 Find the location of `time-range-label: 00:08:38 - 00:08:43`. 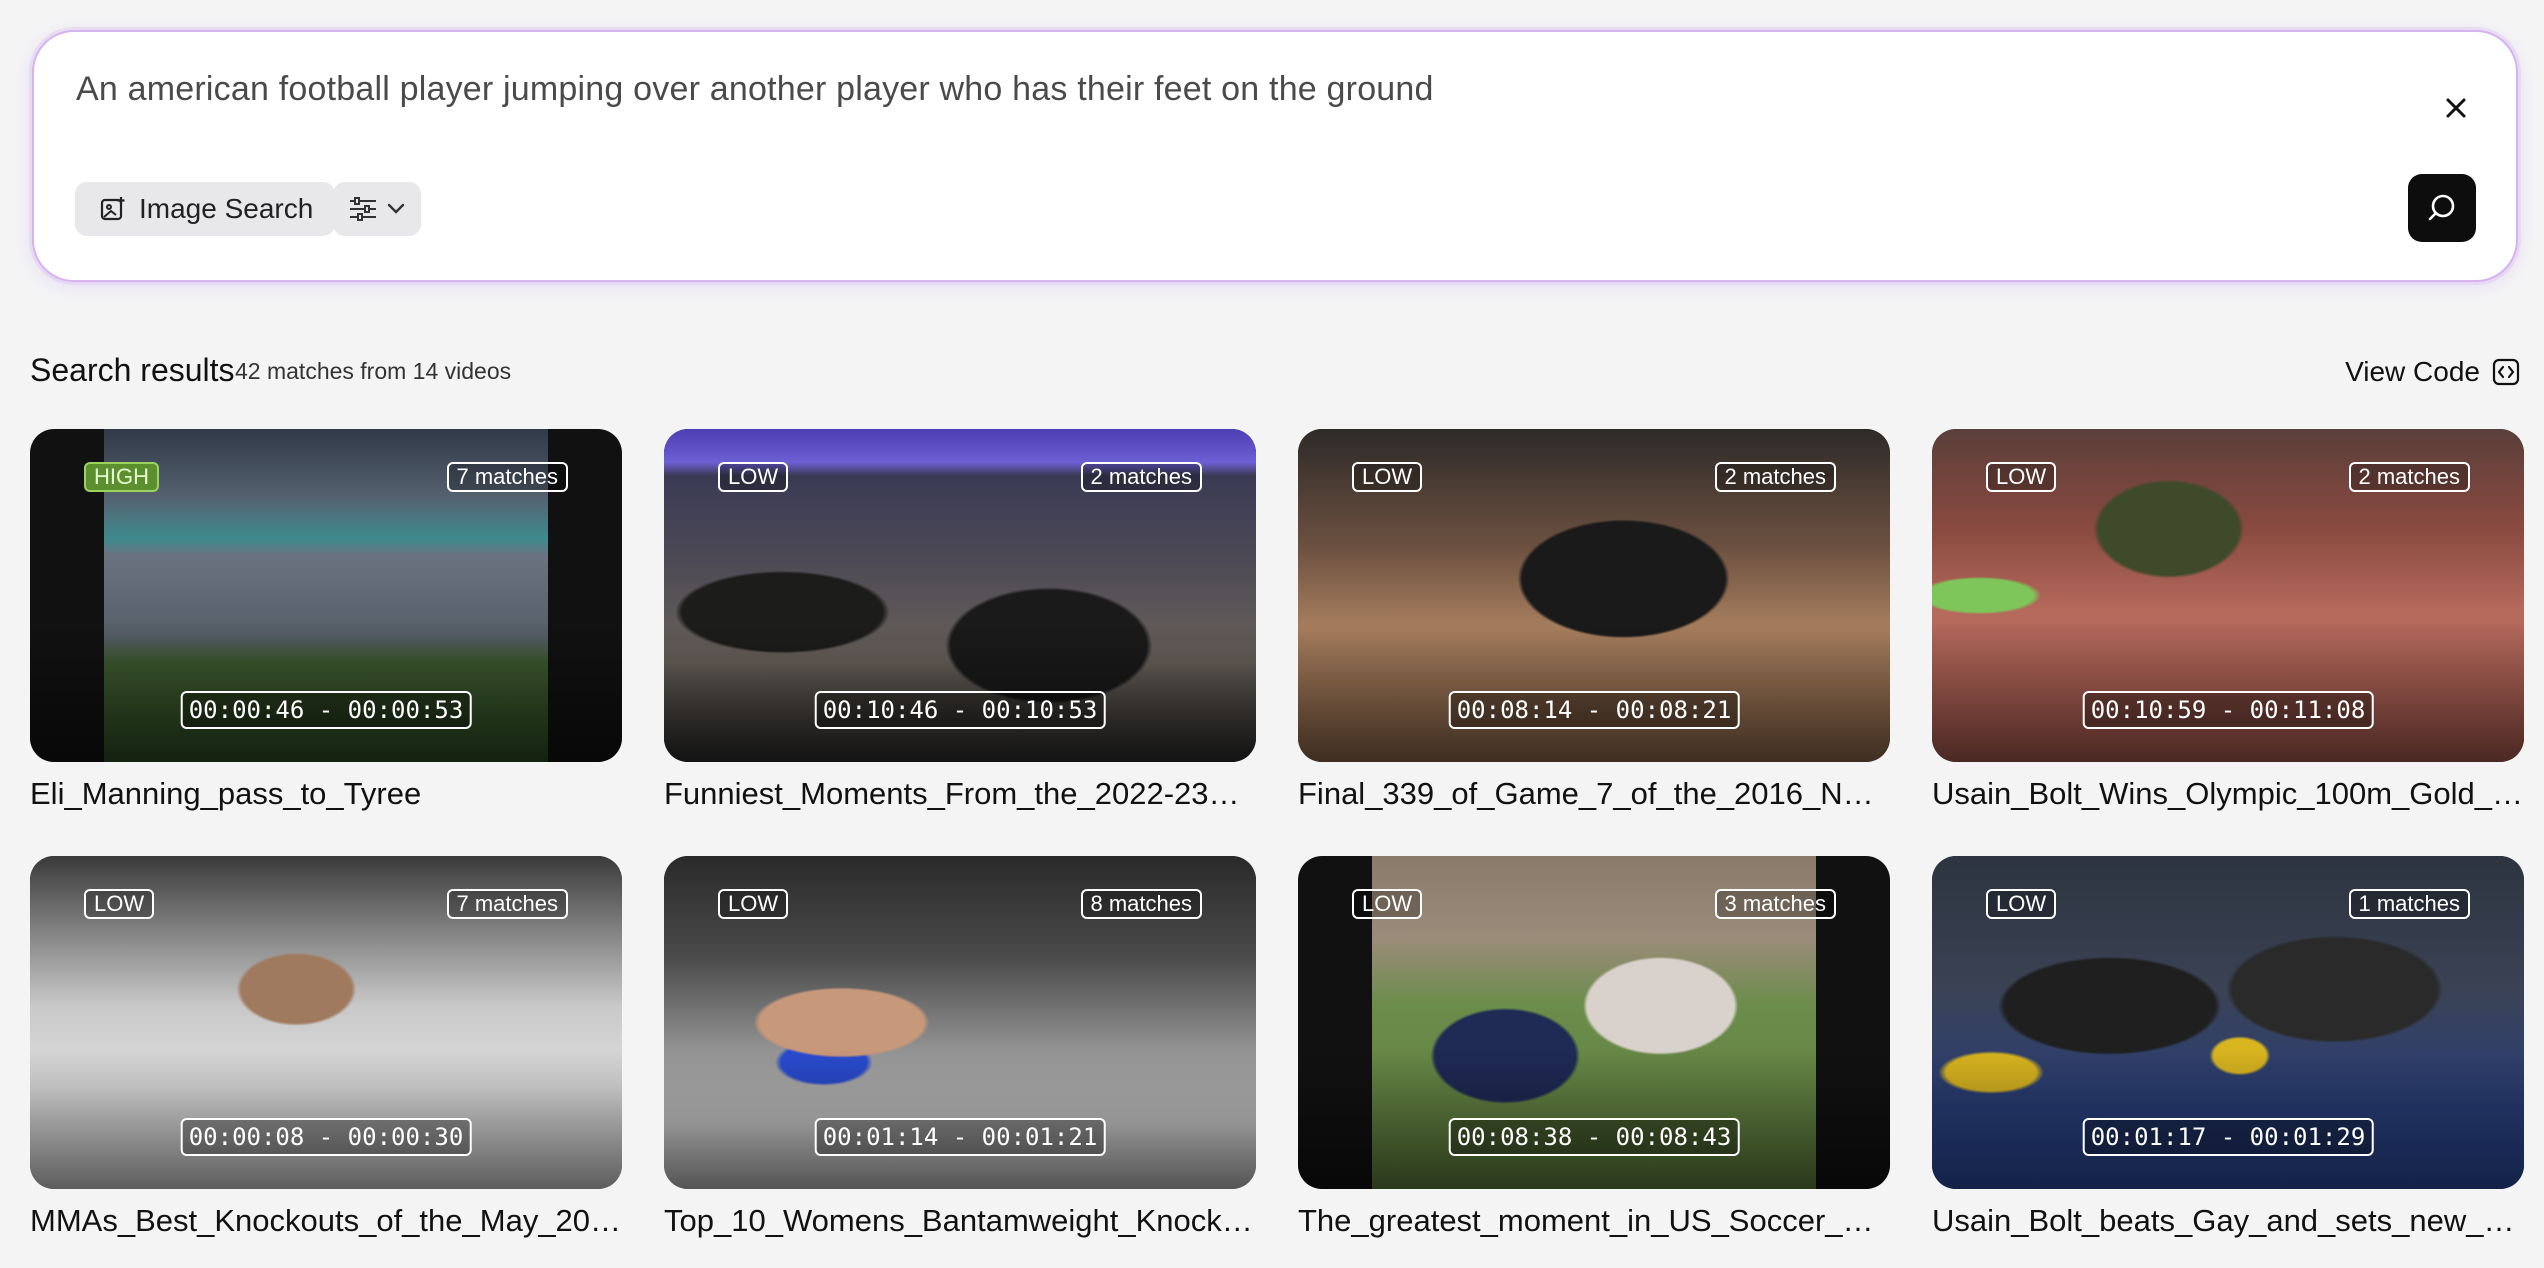

time-range-label: 00:08:38 - 00:08:43 is located at coordinates (1594, 1137).